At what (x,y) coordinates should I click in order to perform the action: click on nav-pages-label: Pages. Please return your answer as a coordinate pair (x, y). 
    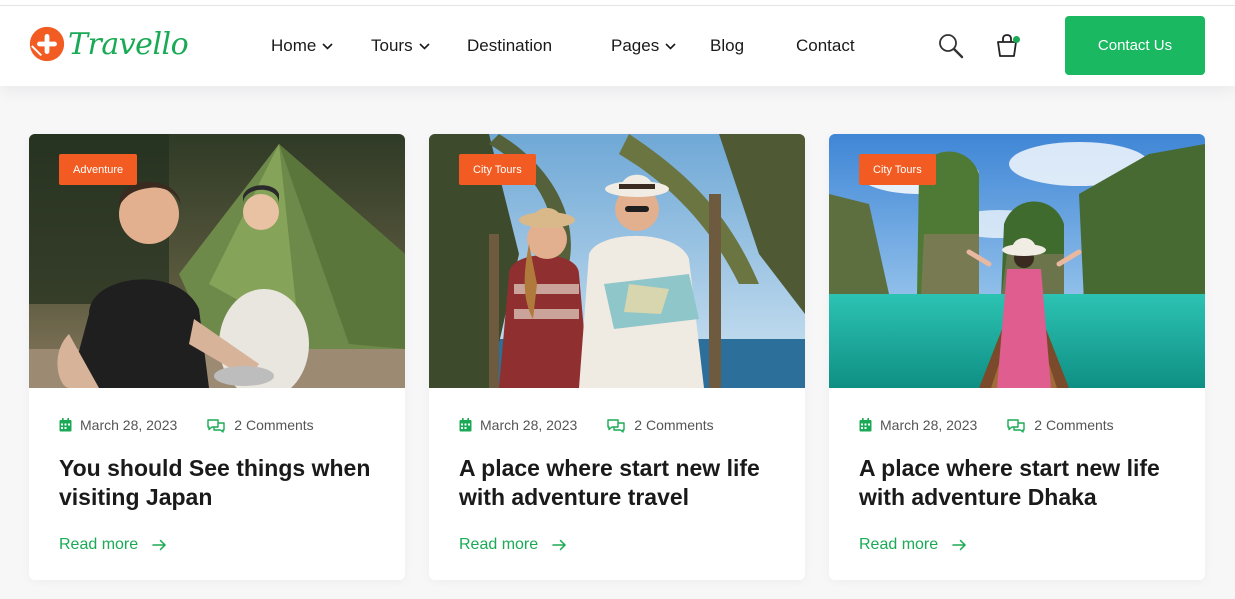
    Looking at the image, I should click on (635, 45).